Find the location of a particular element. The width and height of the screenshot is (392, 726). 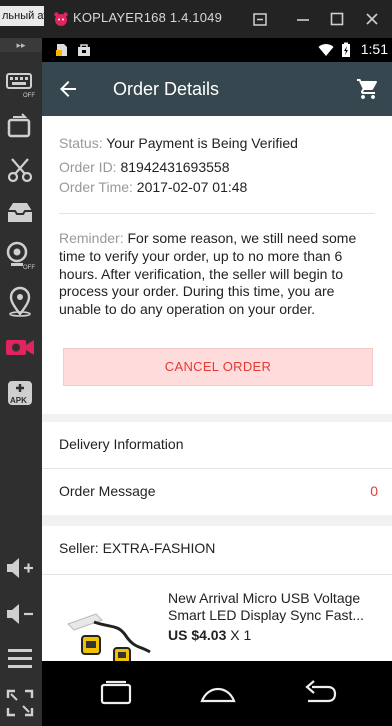

restore-icon is located at coordinates (260, 19).